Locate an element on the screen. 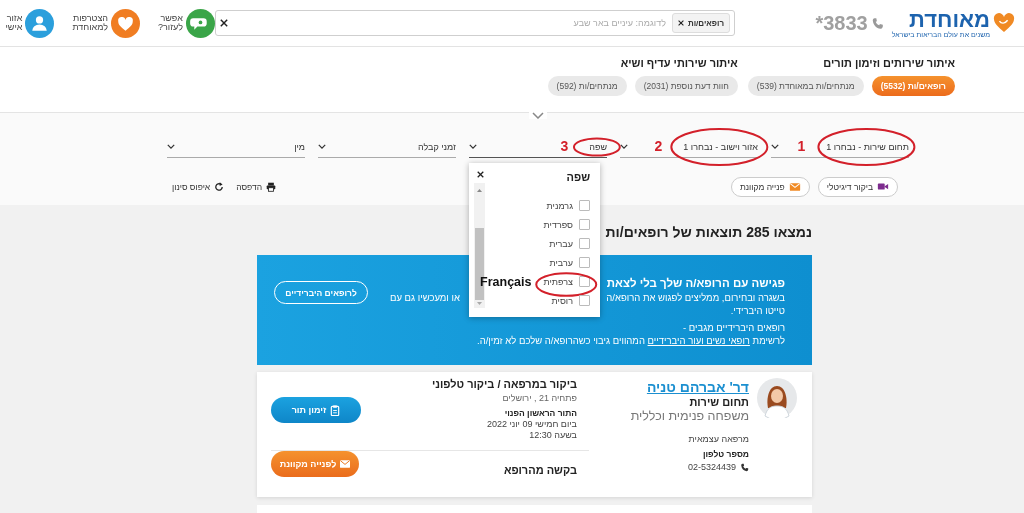 This screenshot has width=1024, height=513. slot-time: בשעה 12:30 is located at coordinates (552, 435).